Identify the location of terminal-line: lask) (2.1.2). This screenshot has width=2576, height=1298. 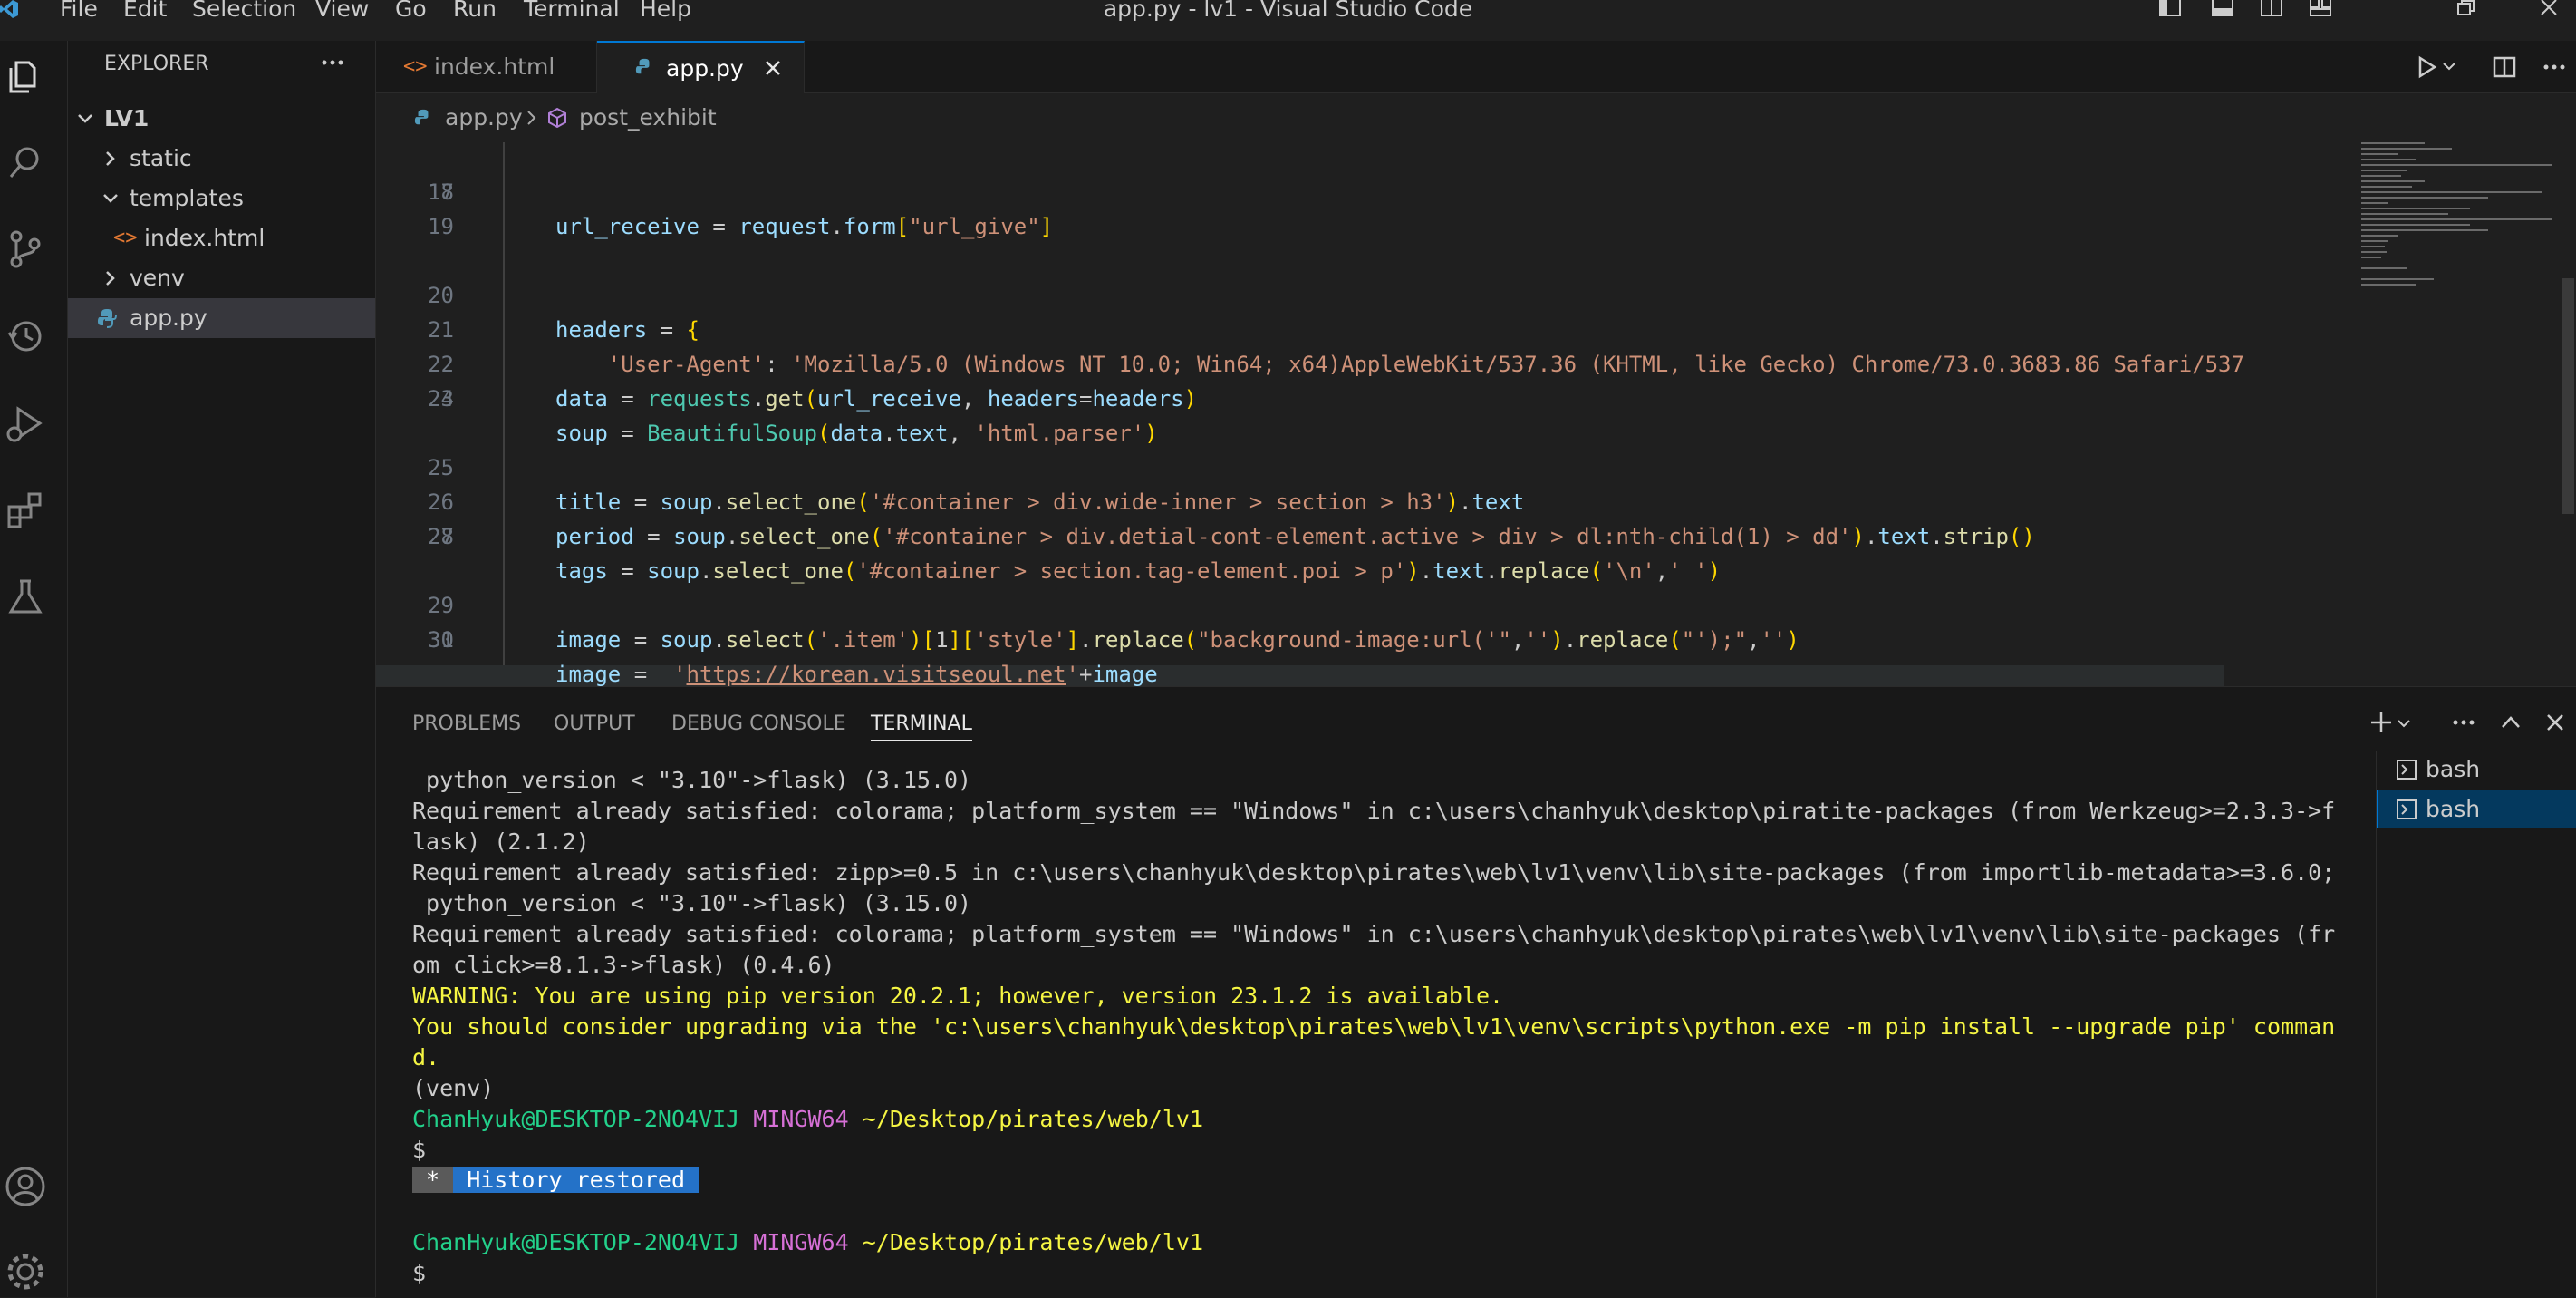
(501, 841).